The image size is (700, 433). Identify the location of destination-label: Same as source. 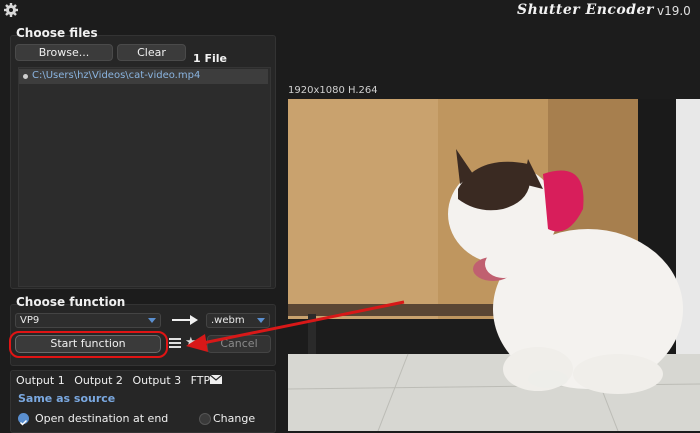
(66, 398).